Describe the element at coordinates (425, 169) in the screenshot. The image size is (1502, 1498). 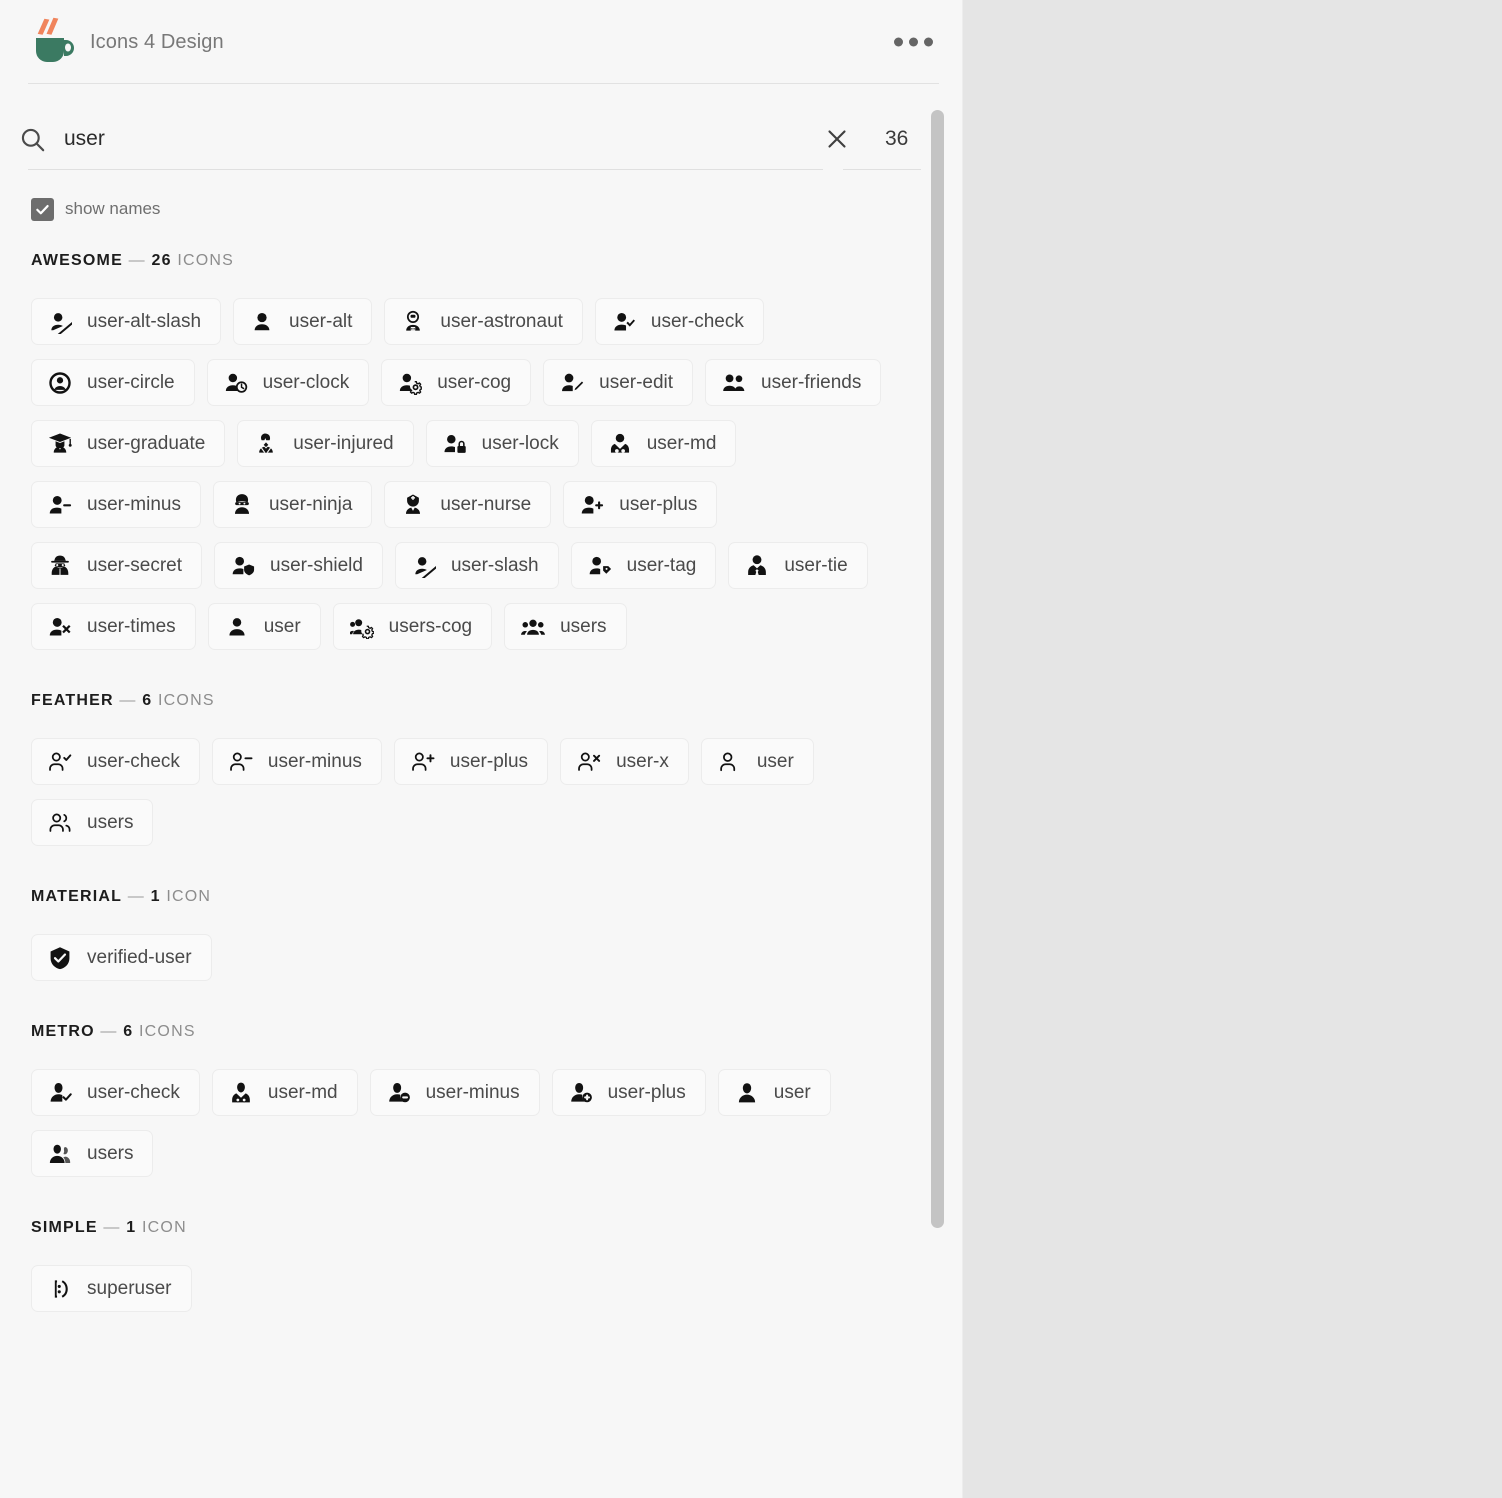
I see `search-underline` at that location.